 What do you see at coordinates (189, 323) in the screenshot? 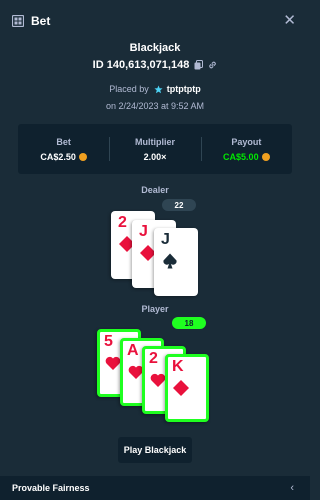
I see `player-score-badge: 18` at bounding box center [189, 323].